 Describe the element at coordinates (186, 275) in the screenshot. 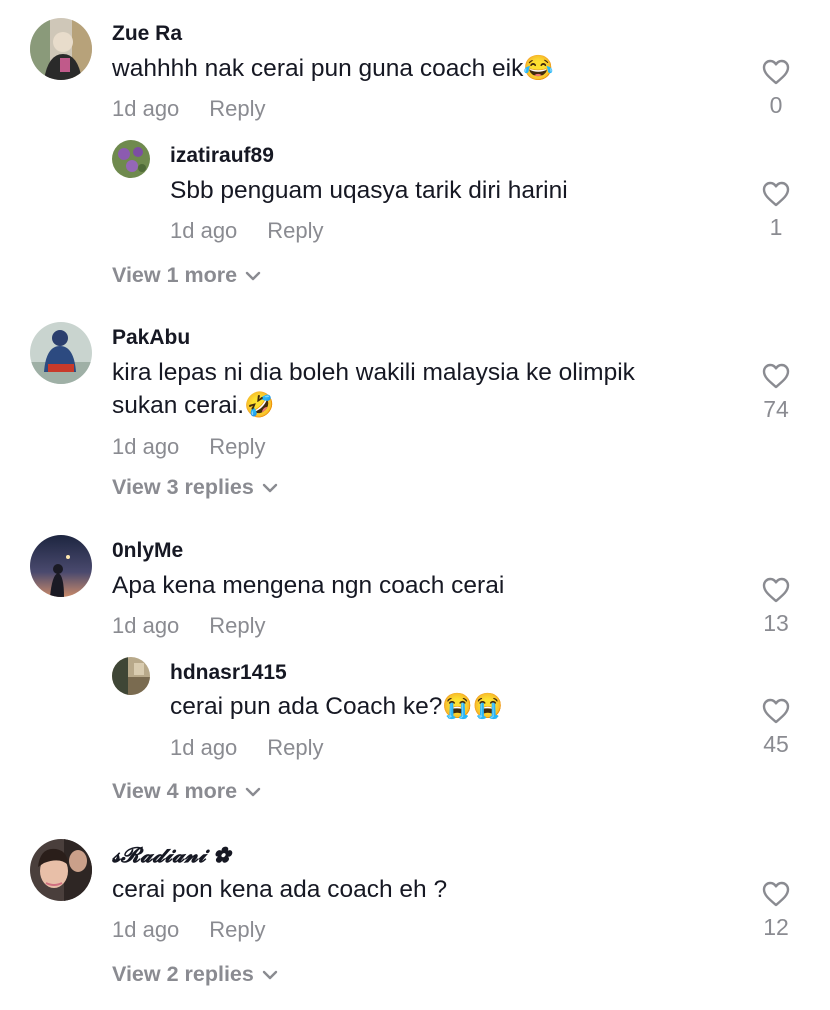

I see `view-more-replies-button: View 1 more` at that location.